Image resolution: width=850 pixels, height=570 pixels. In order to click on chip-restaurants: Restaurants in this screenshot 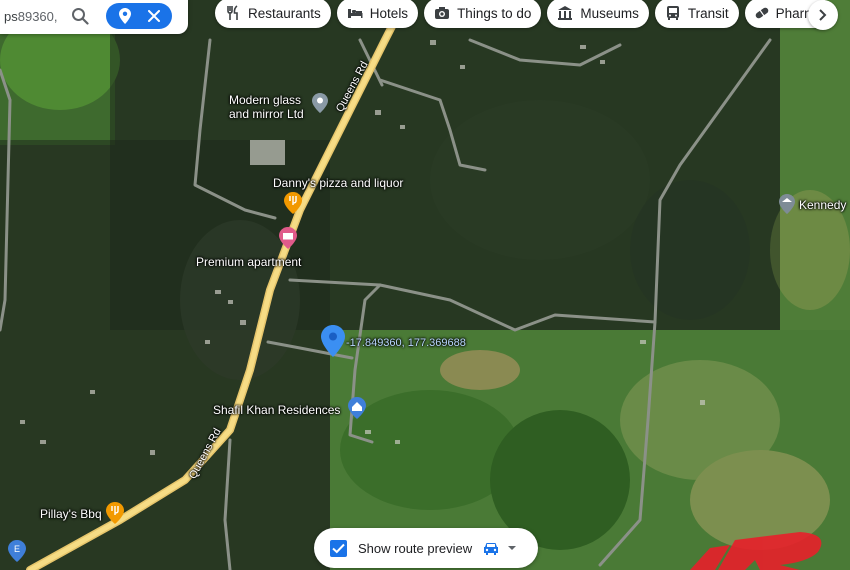, I will do `click(273, 14)`.